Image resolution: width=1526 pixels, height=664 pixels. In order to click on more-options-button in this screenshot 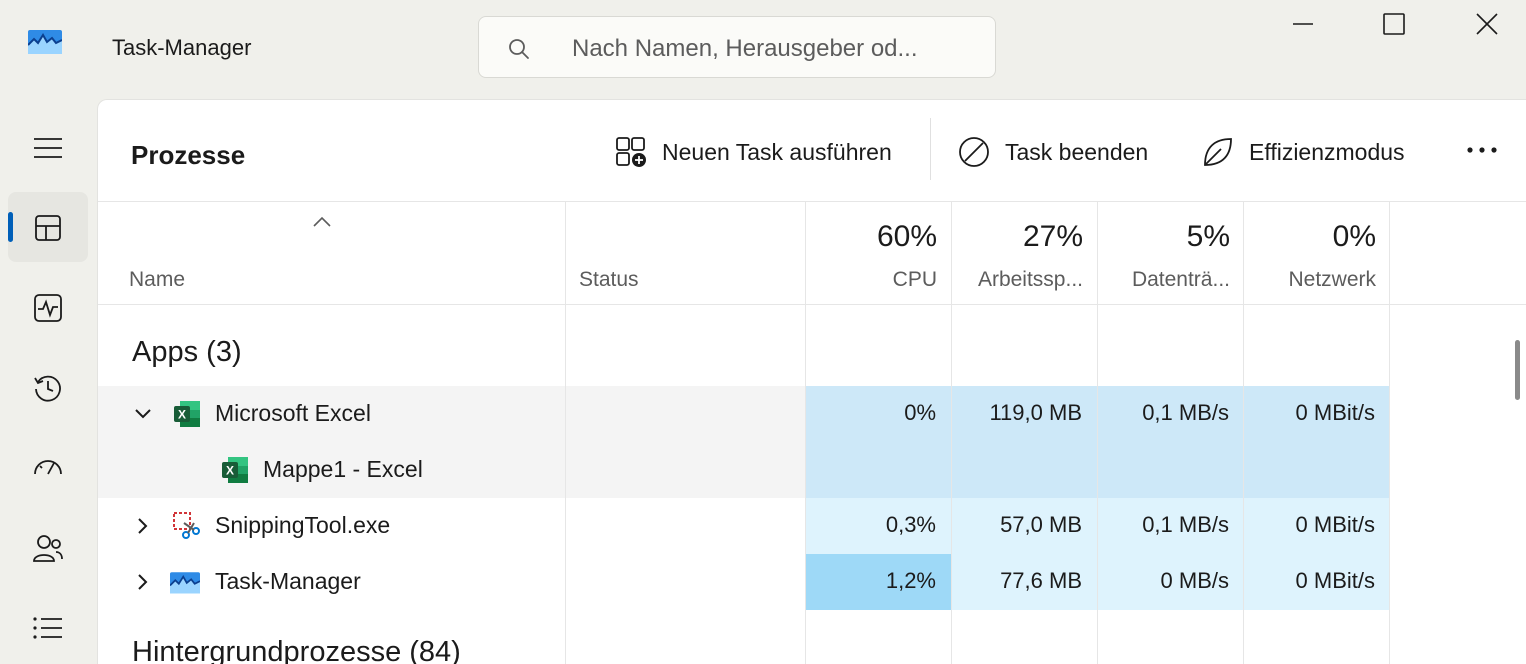, I will do `click(1482, 150)`.